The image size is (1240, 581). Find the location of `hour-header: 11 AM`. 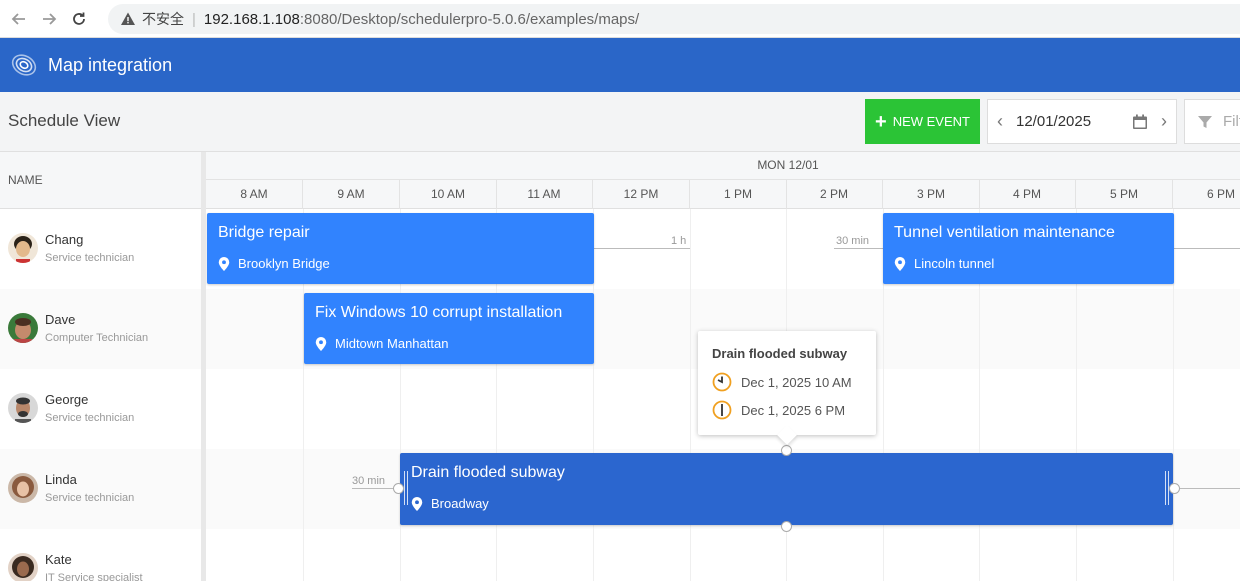

hour-header: 11 AM is located at coordinates (544, 194).